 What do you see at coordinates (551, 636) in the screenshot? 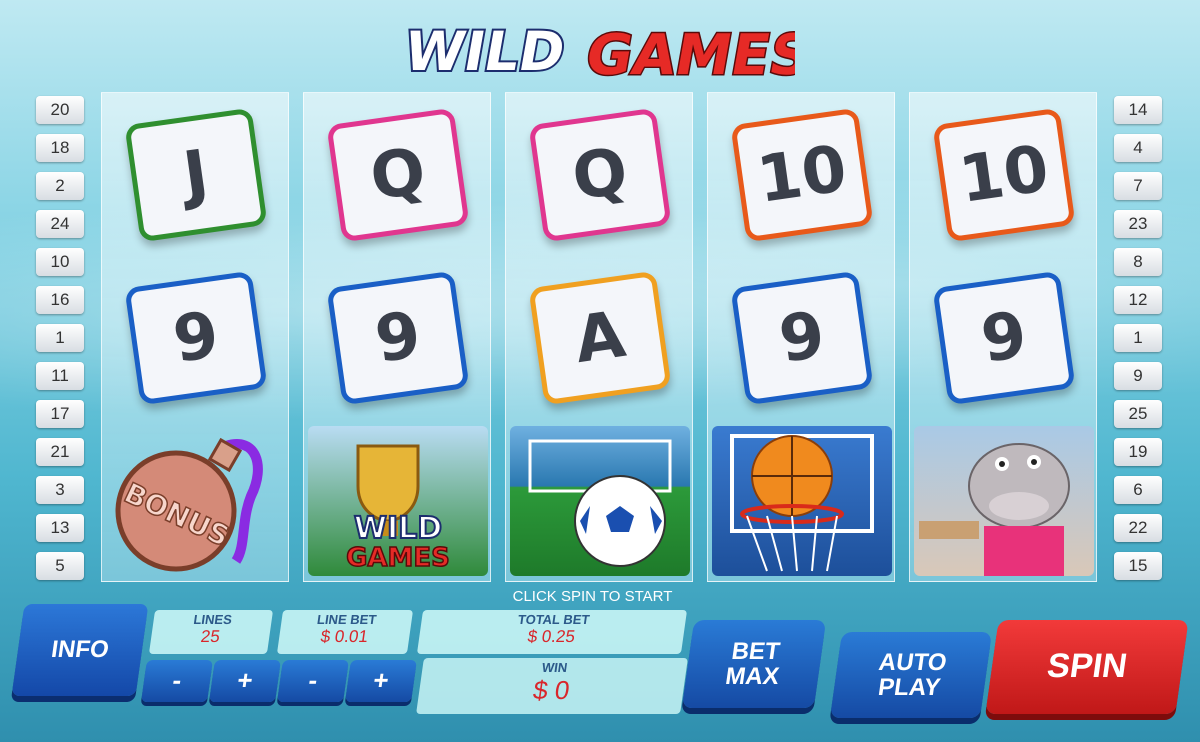
I see `total-bet-value: $ 0.25` at bounding box center [551, 636].